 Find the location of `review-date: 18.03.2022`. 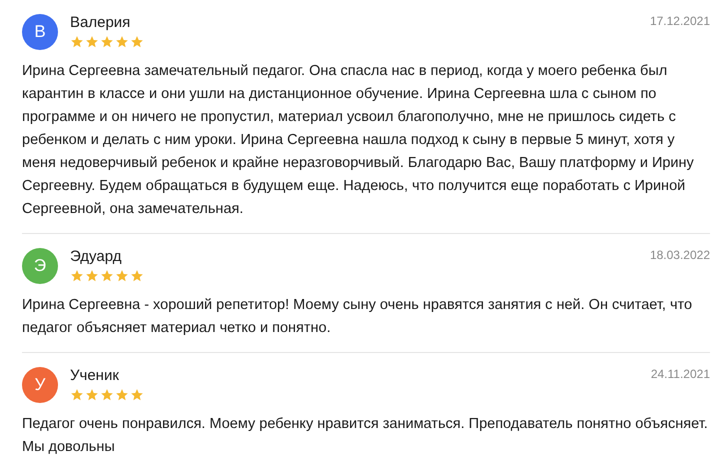

review-date: 18.03.2022 is located at coordinates (680, 255).